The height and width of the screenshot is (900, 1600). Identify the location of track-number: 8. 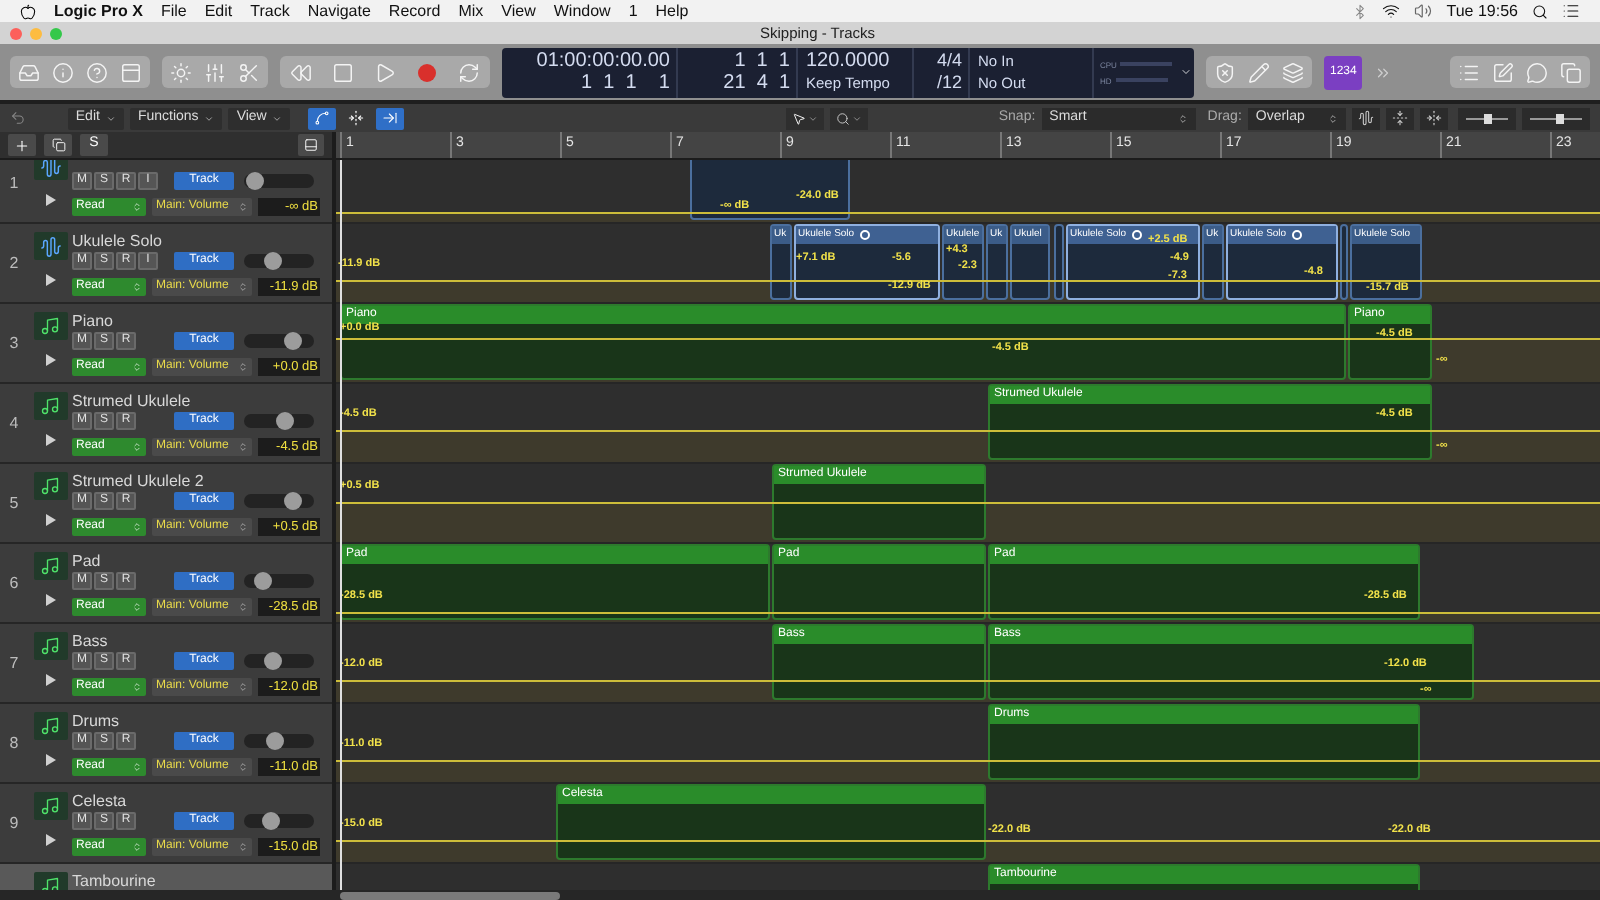
(14, 743).